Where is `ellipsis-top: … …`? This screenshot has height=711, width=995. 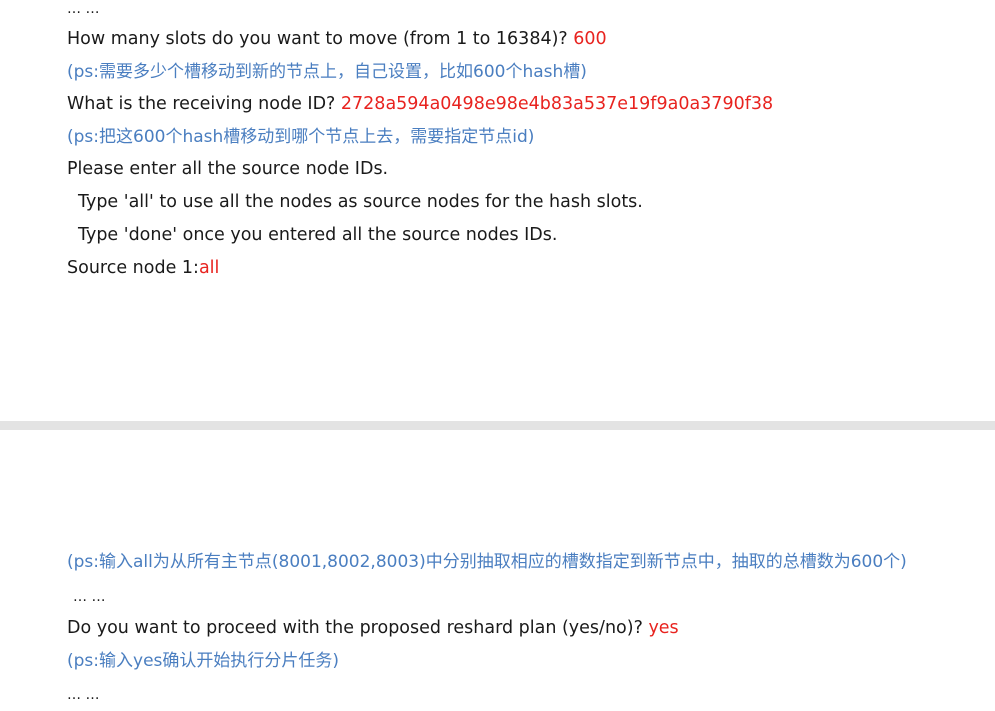 ellipsis-top: … … is located at coordinates (83, 9).